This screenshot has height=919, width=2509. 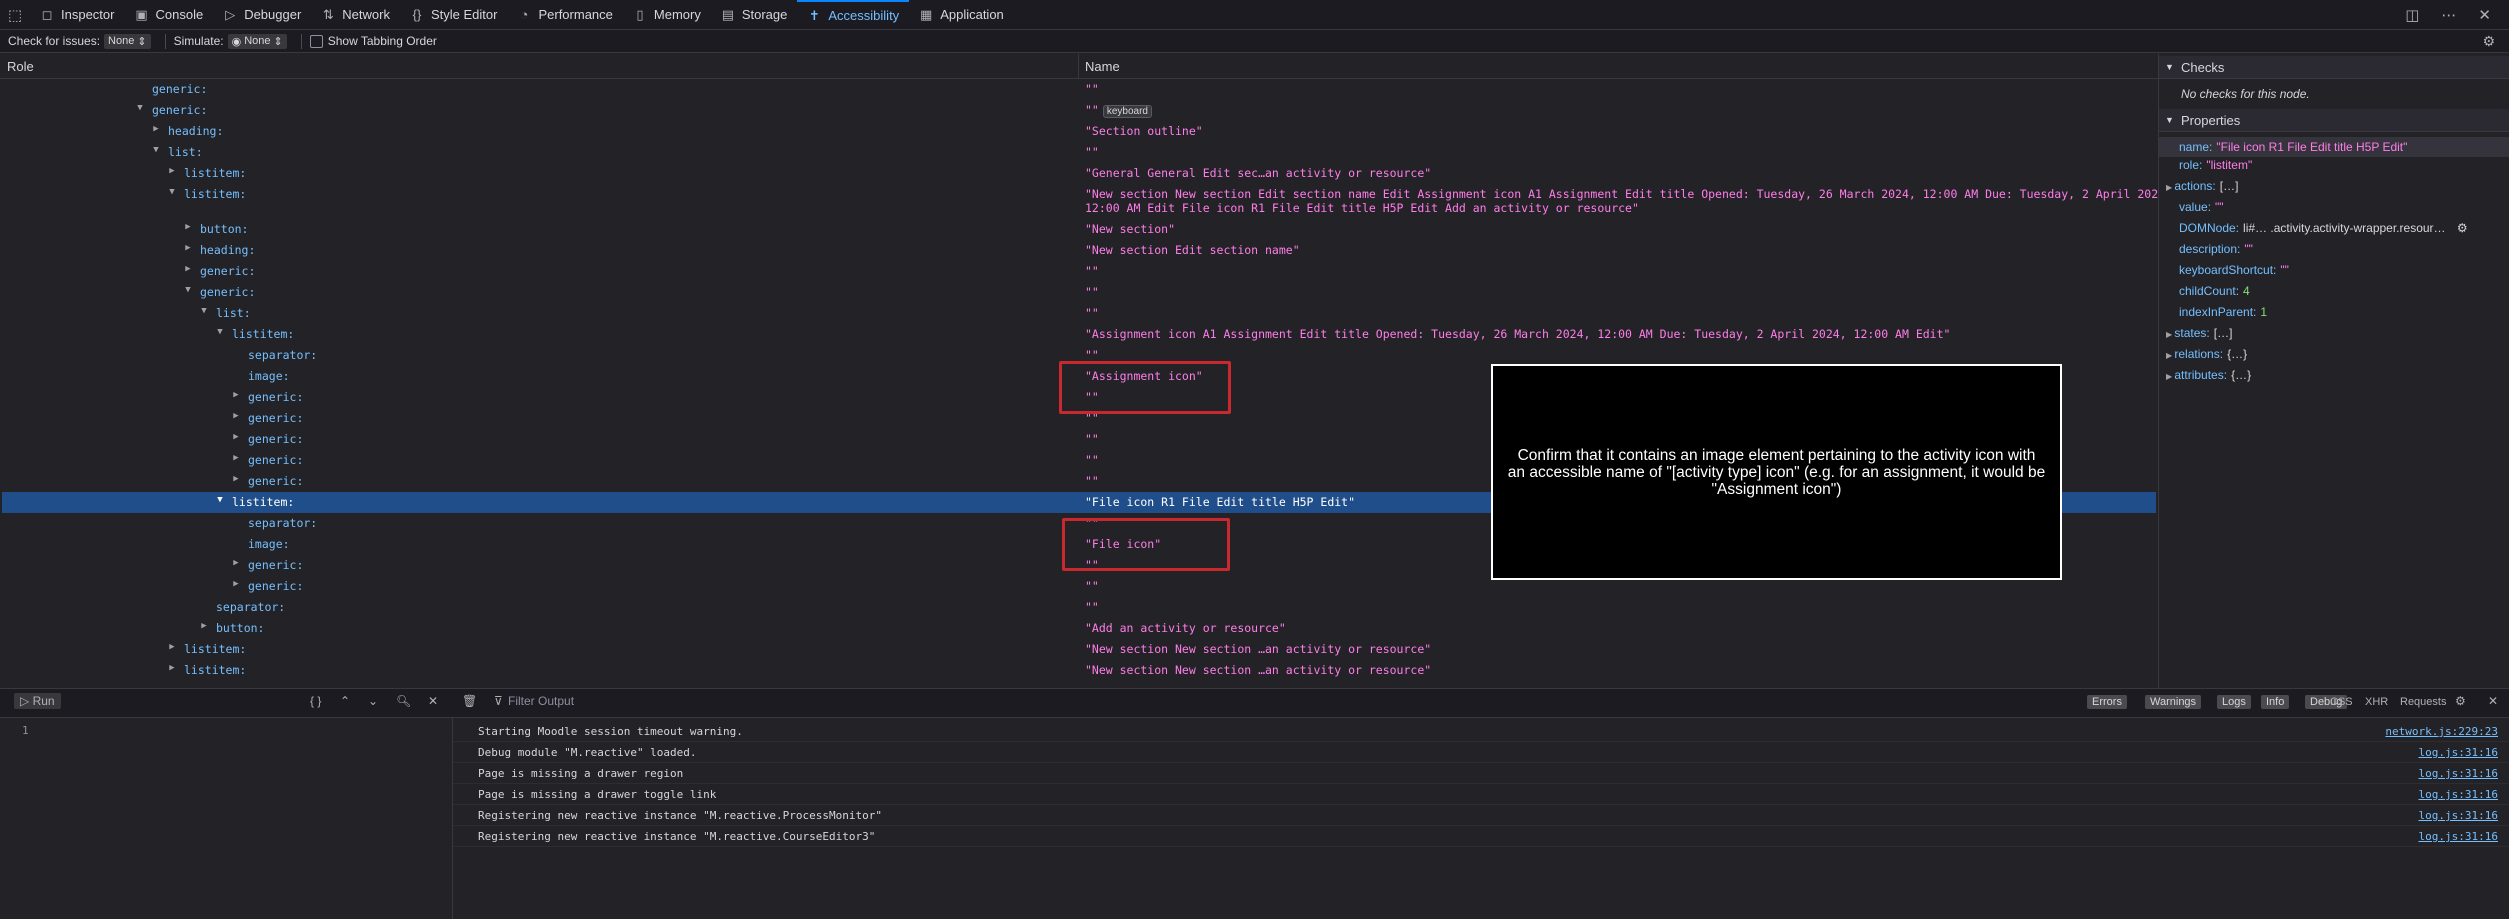 What do you see at coordinates (2218, 312) in the screenshot?
I see `property-key: indexInParent:` at bounding box center [2218, 312].